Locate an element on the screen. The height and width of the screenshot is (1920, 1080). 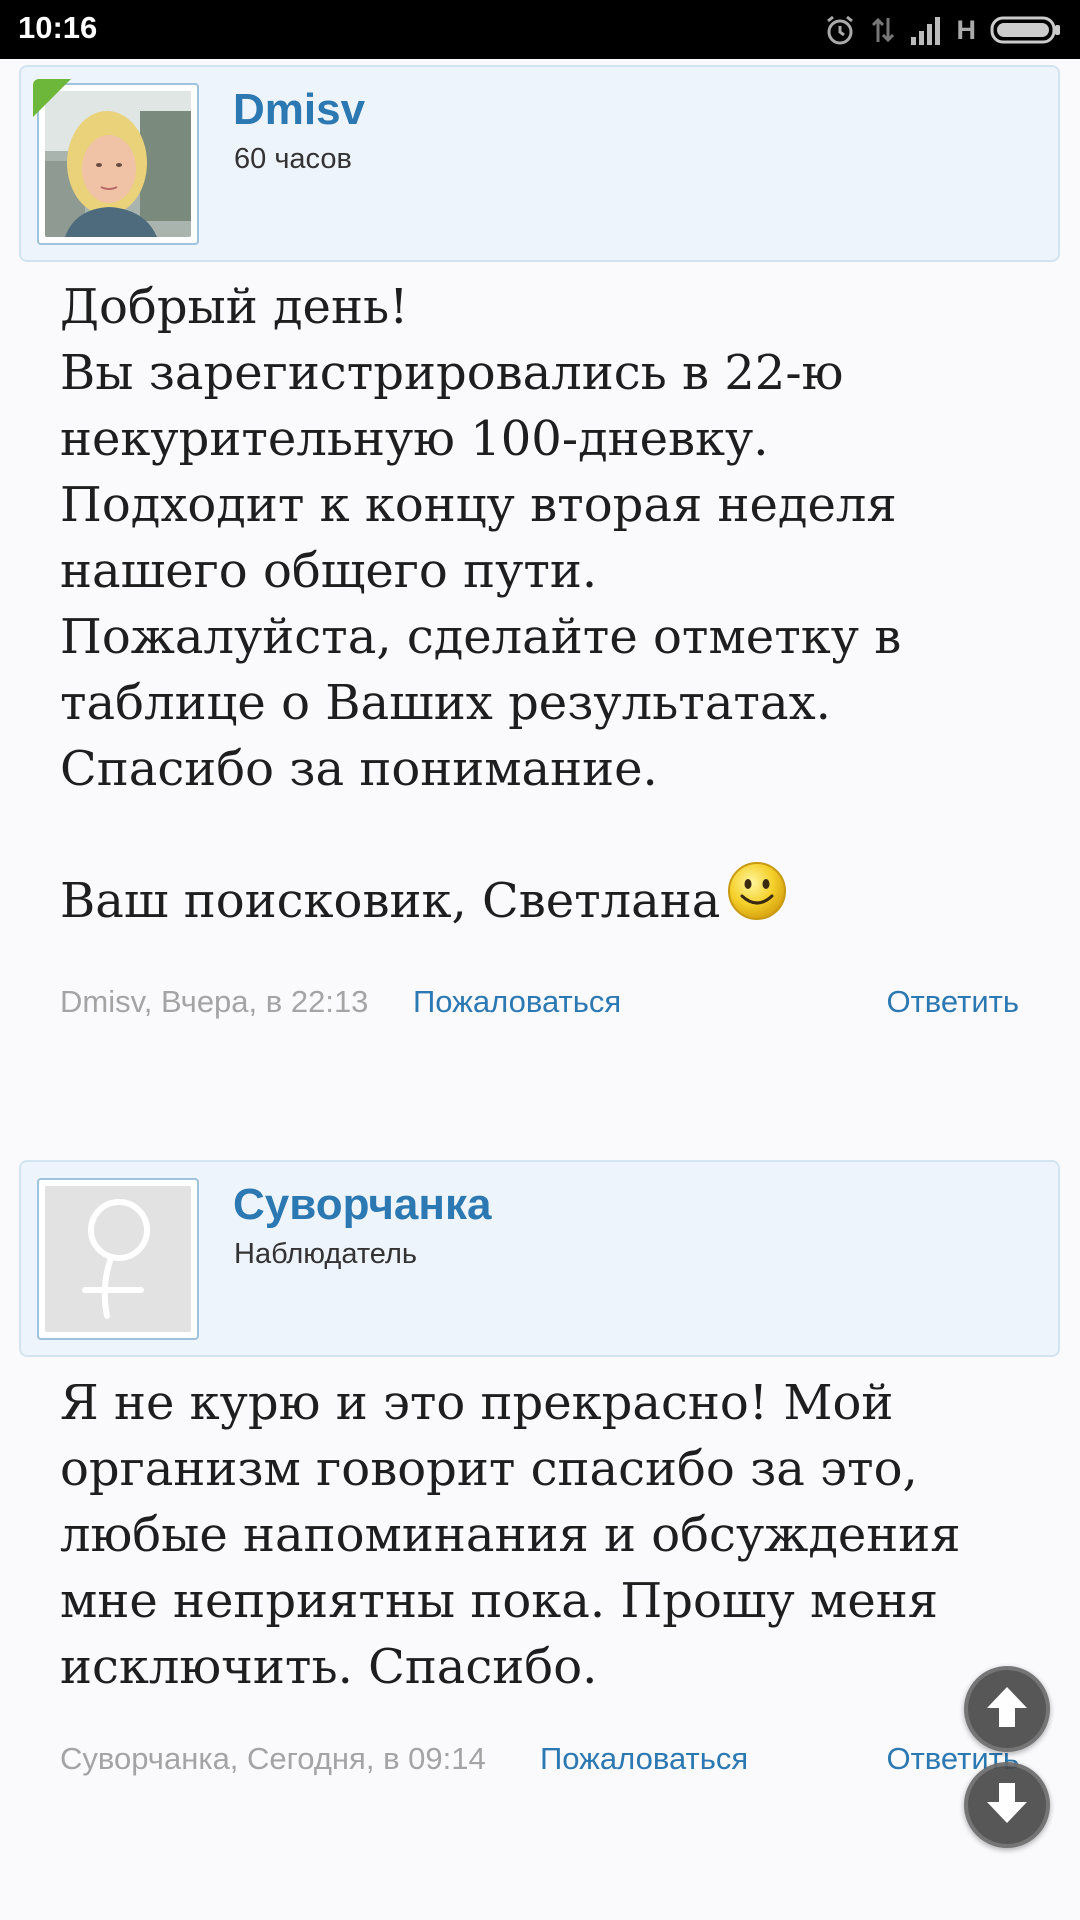
online-indicator is located at coordinates (52, 98).